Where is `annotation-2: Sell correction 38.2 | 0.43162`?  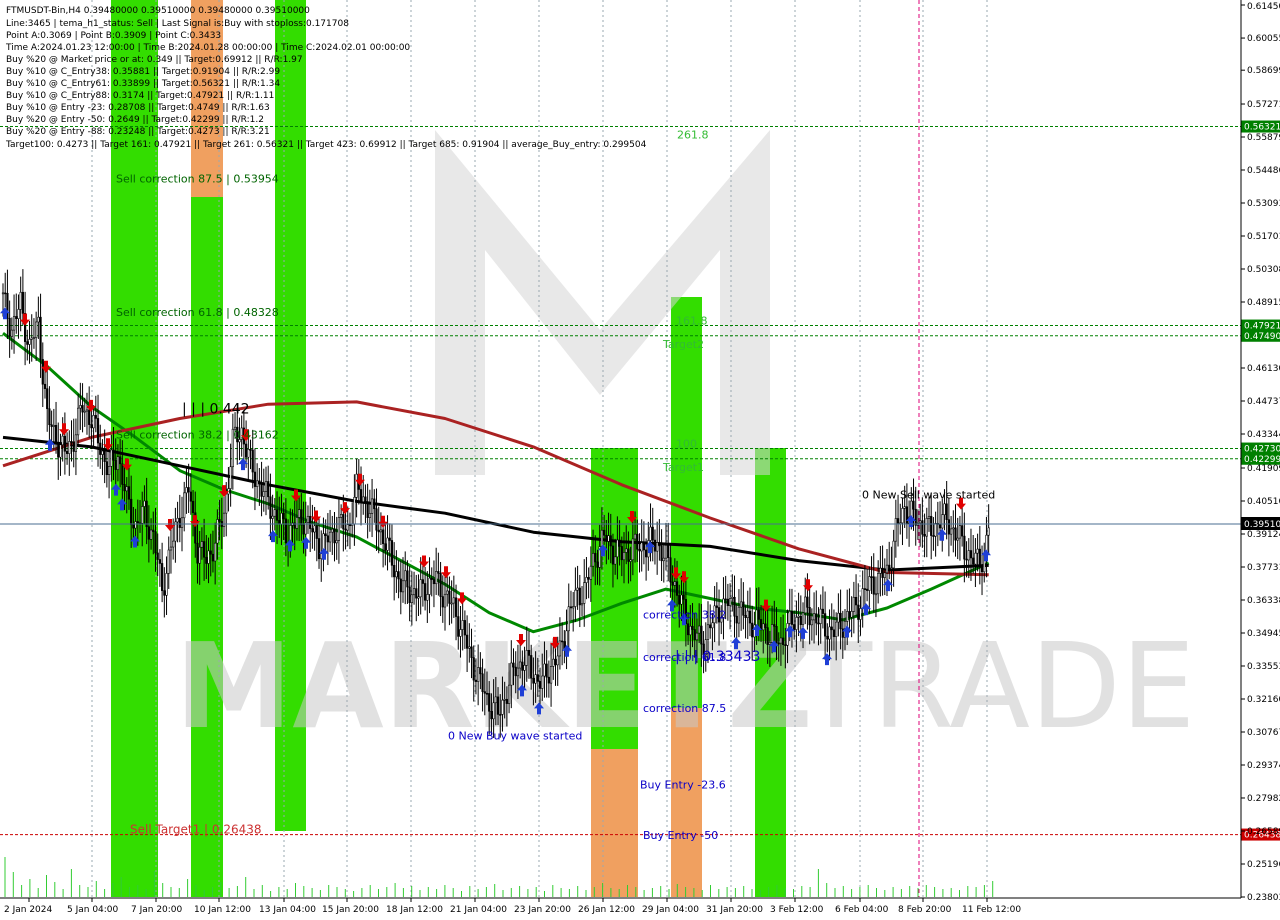 annotation-2: Sell correction 38.2 | 0.43162 is located at coordinates (197, 434).